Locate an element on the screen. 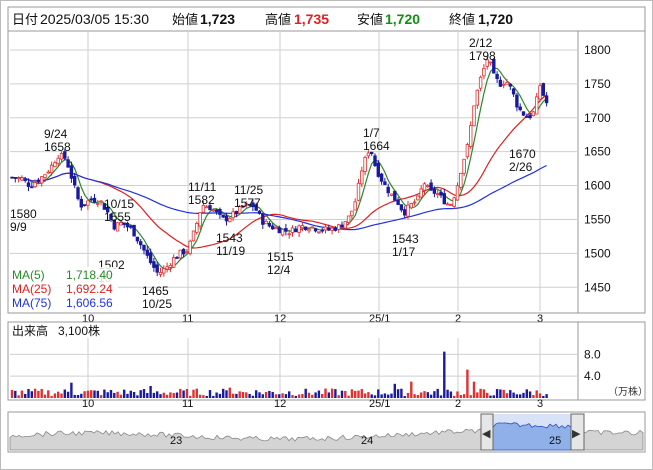  price-tick-label: 1550 is located at coordinates (597, 219).